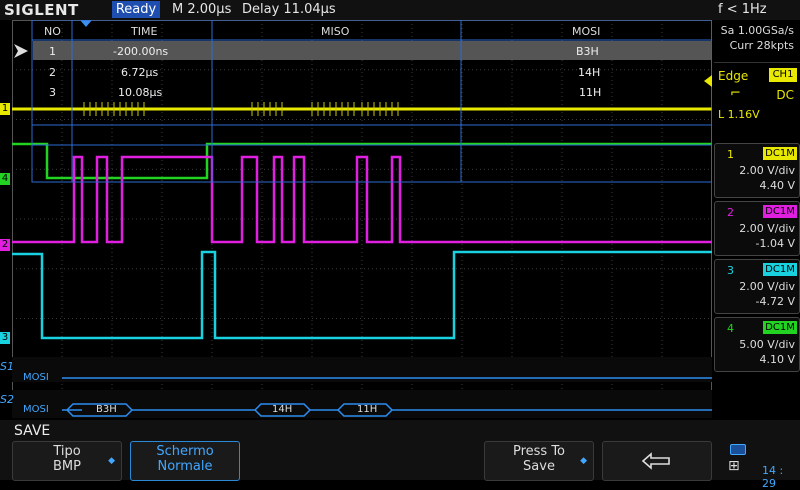 The height and width of the screenshot is (490, 800). What do you see at coordinates (761, 45) in the screenshot?
I see `memory-depth: Curr 28kpts` at bounding box center [761, 45].